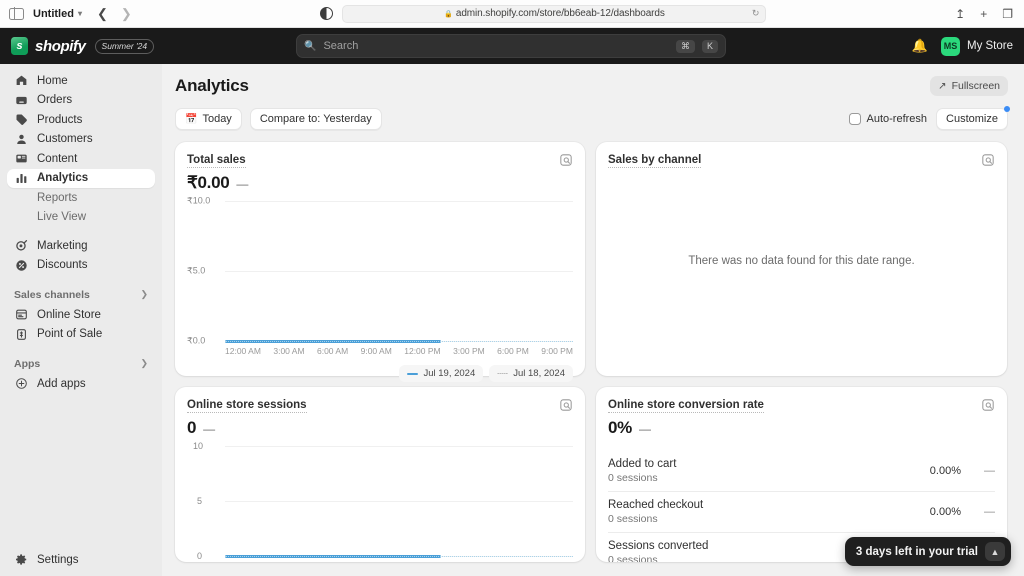 The height and width of the screenshot is (576, 1024). I want to click on card-title: Online store sessions, so click(247, 406).